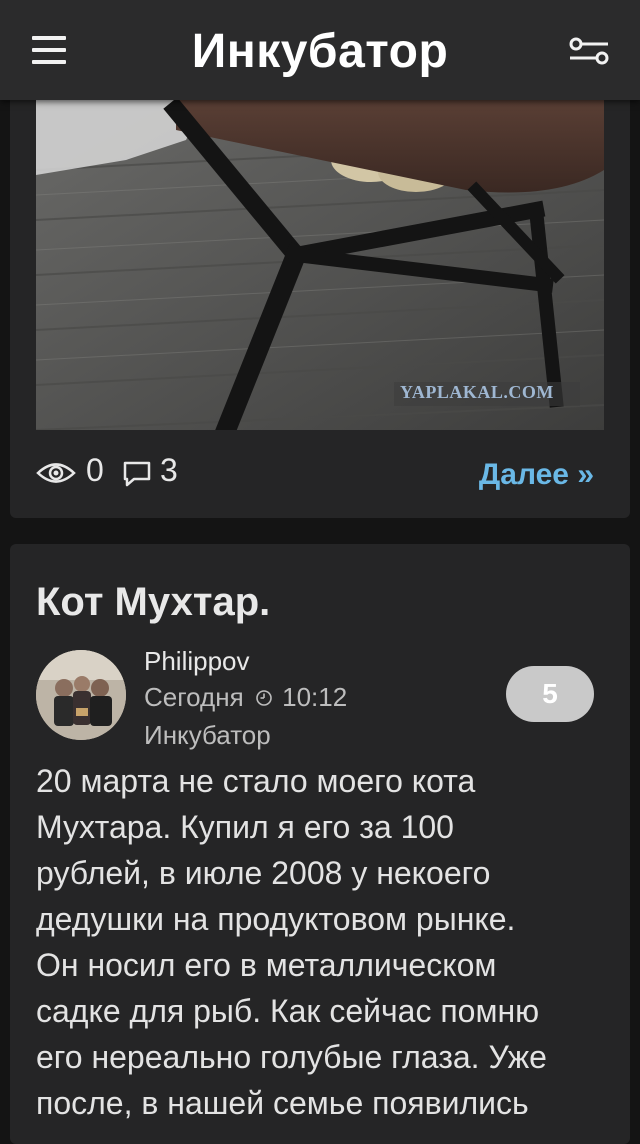 The height and width of the screenshot is (1144, 640). I want to click on post-title: Кот Мухтар., so click(153, 602).